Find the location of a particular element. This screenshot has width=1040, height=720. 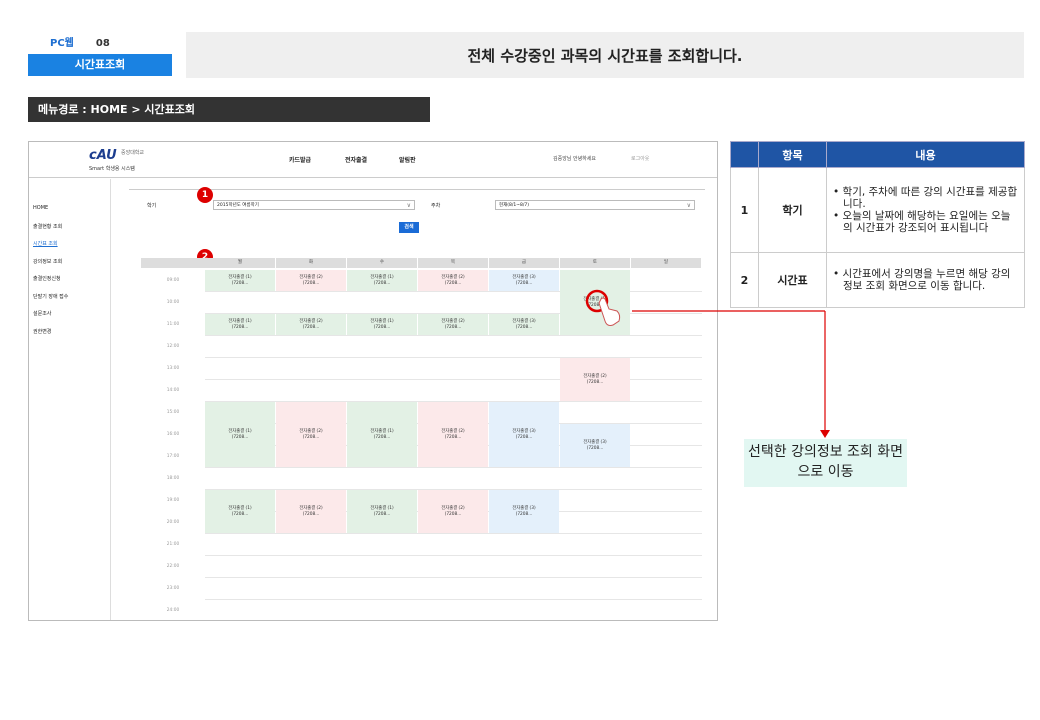

connector-arrow-icon is located at coordinates (731, 374).